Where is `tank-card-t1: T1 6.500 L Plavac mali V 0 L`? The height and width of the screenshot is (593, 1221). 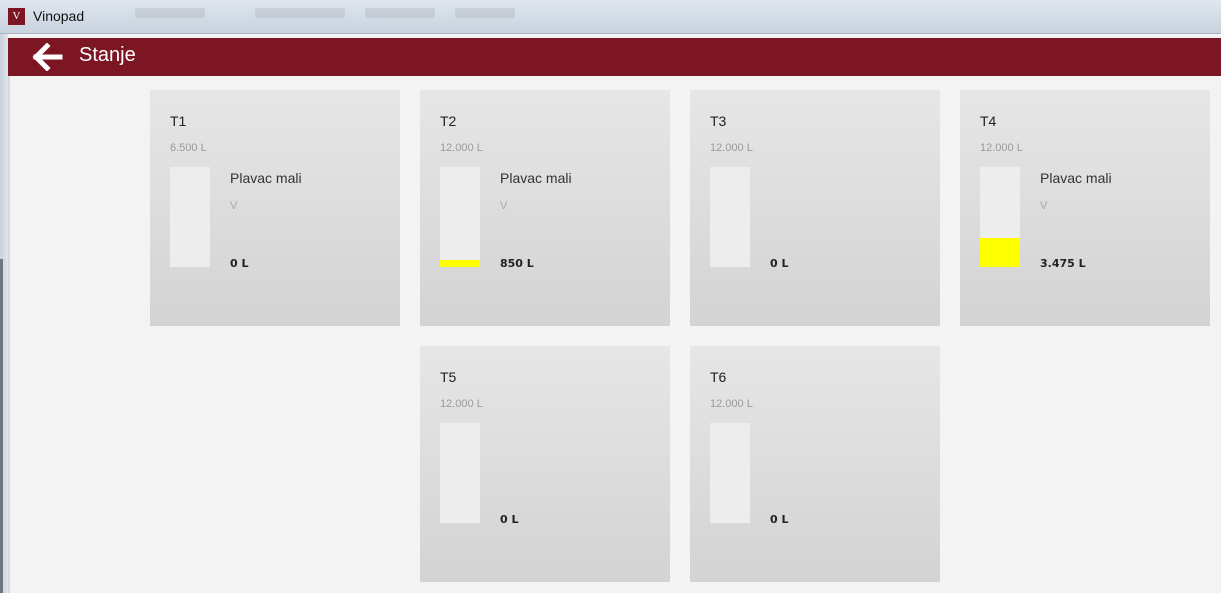 tank-card-t1: T1 6.500 L Plavac mali V 0 L is located at coordinates (275, 208).